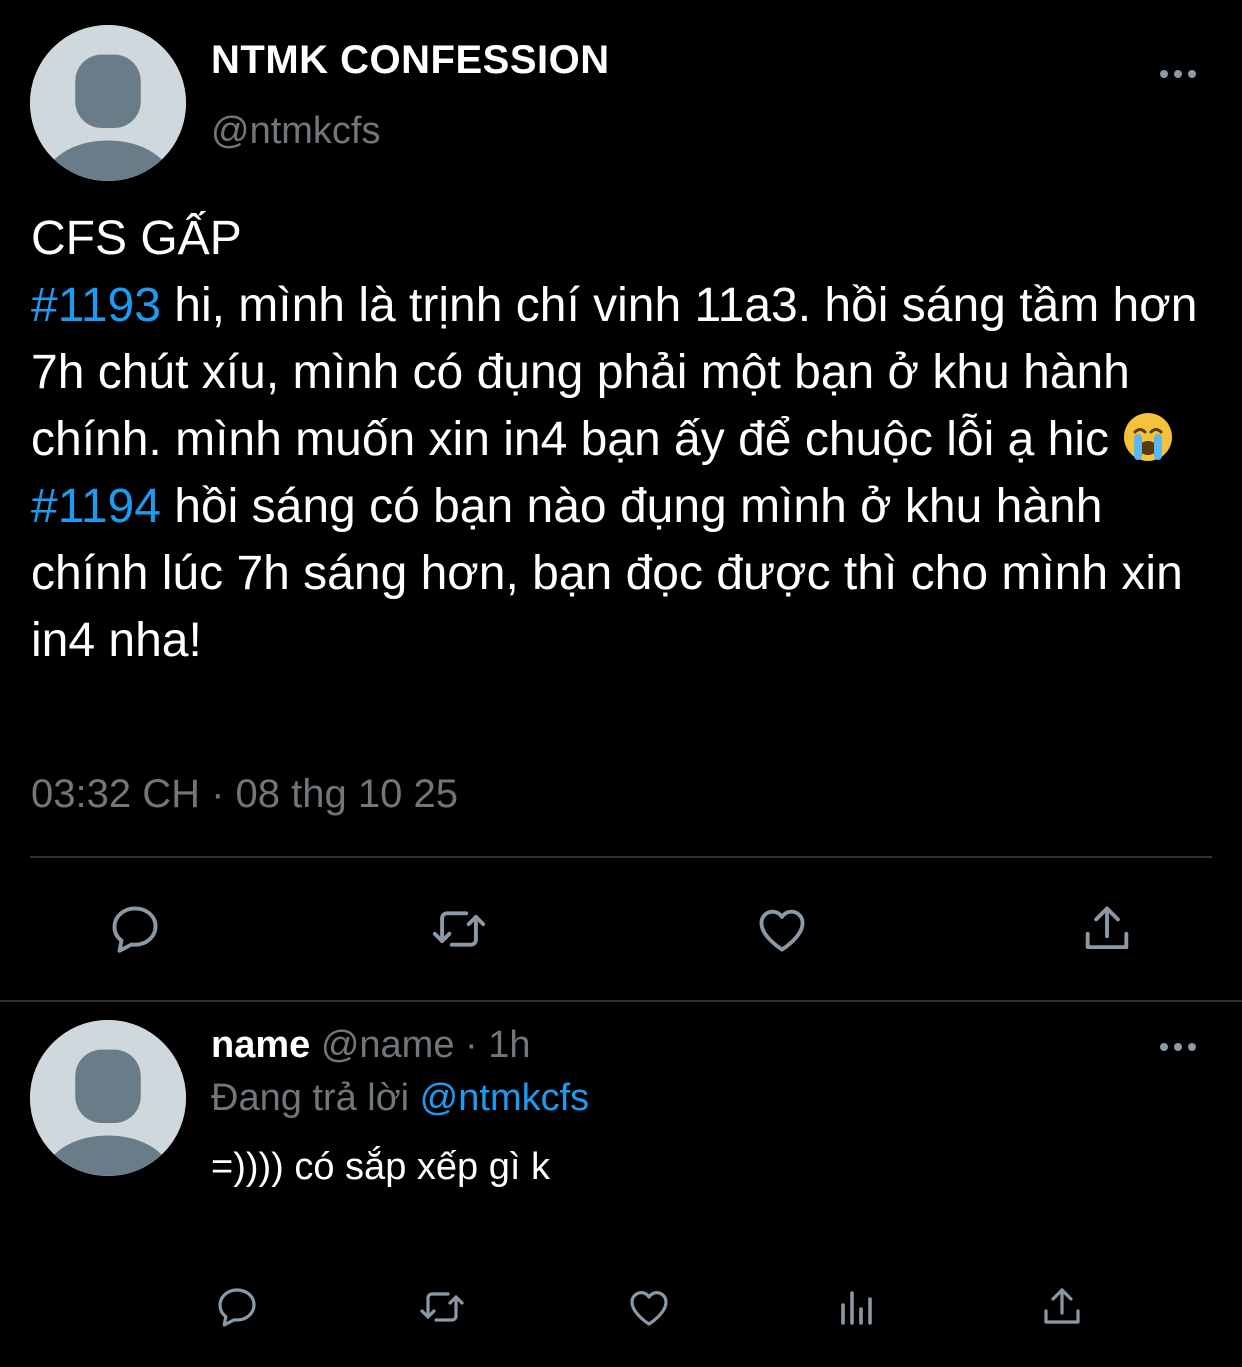  What do you see at coordinates (244, 794) in the screenshot?
I see `tweet-timestamp: 03:32 CH · 08 thg 10 25` at bounding box center [244, 794].